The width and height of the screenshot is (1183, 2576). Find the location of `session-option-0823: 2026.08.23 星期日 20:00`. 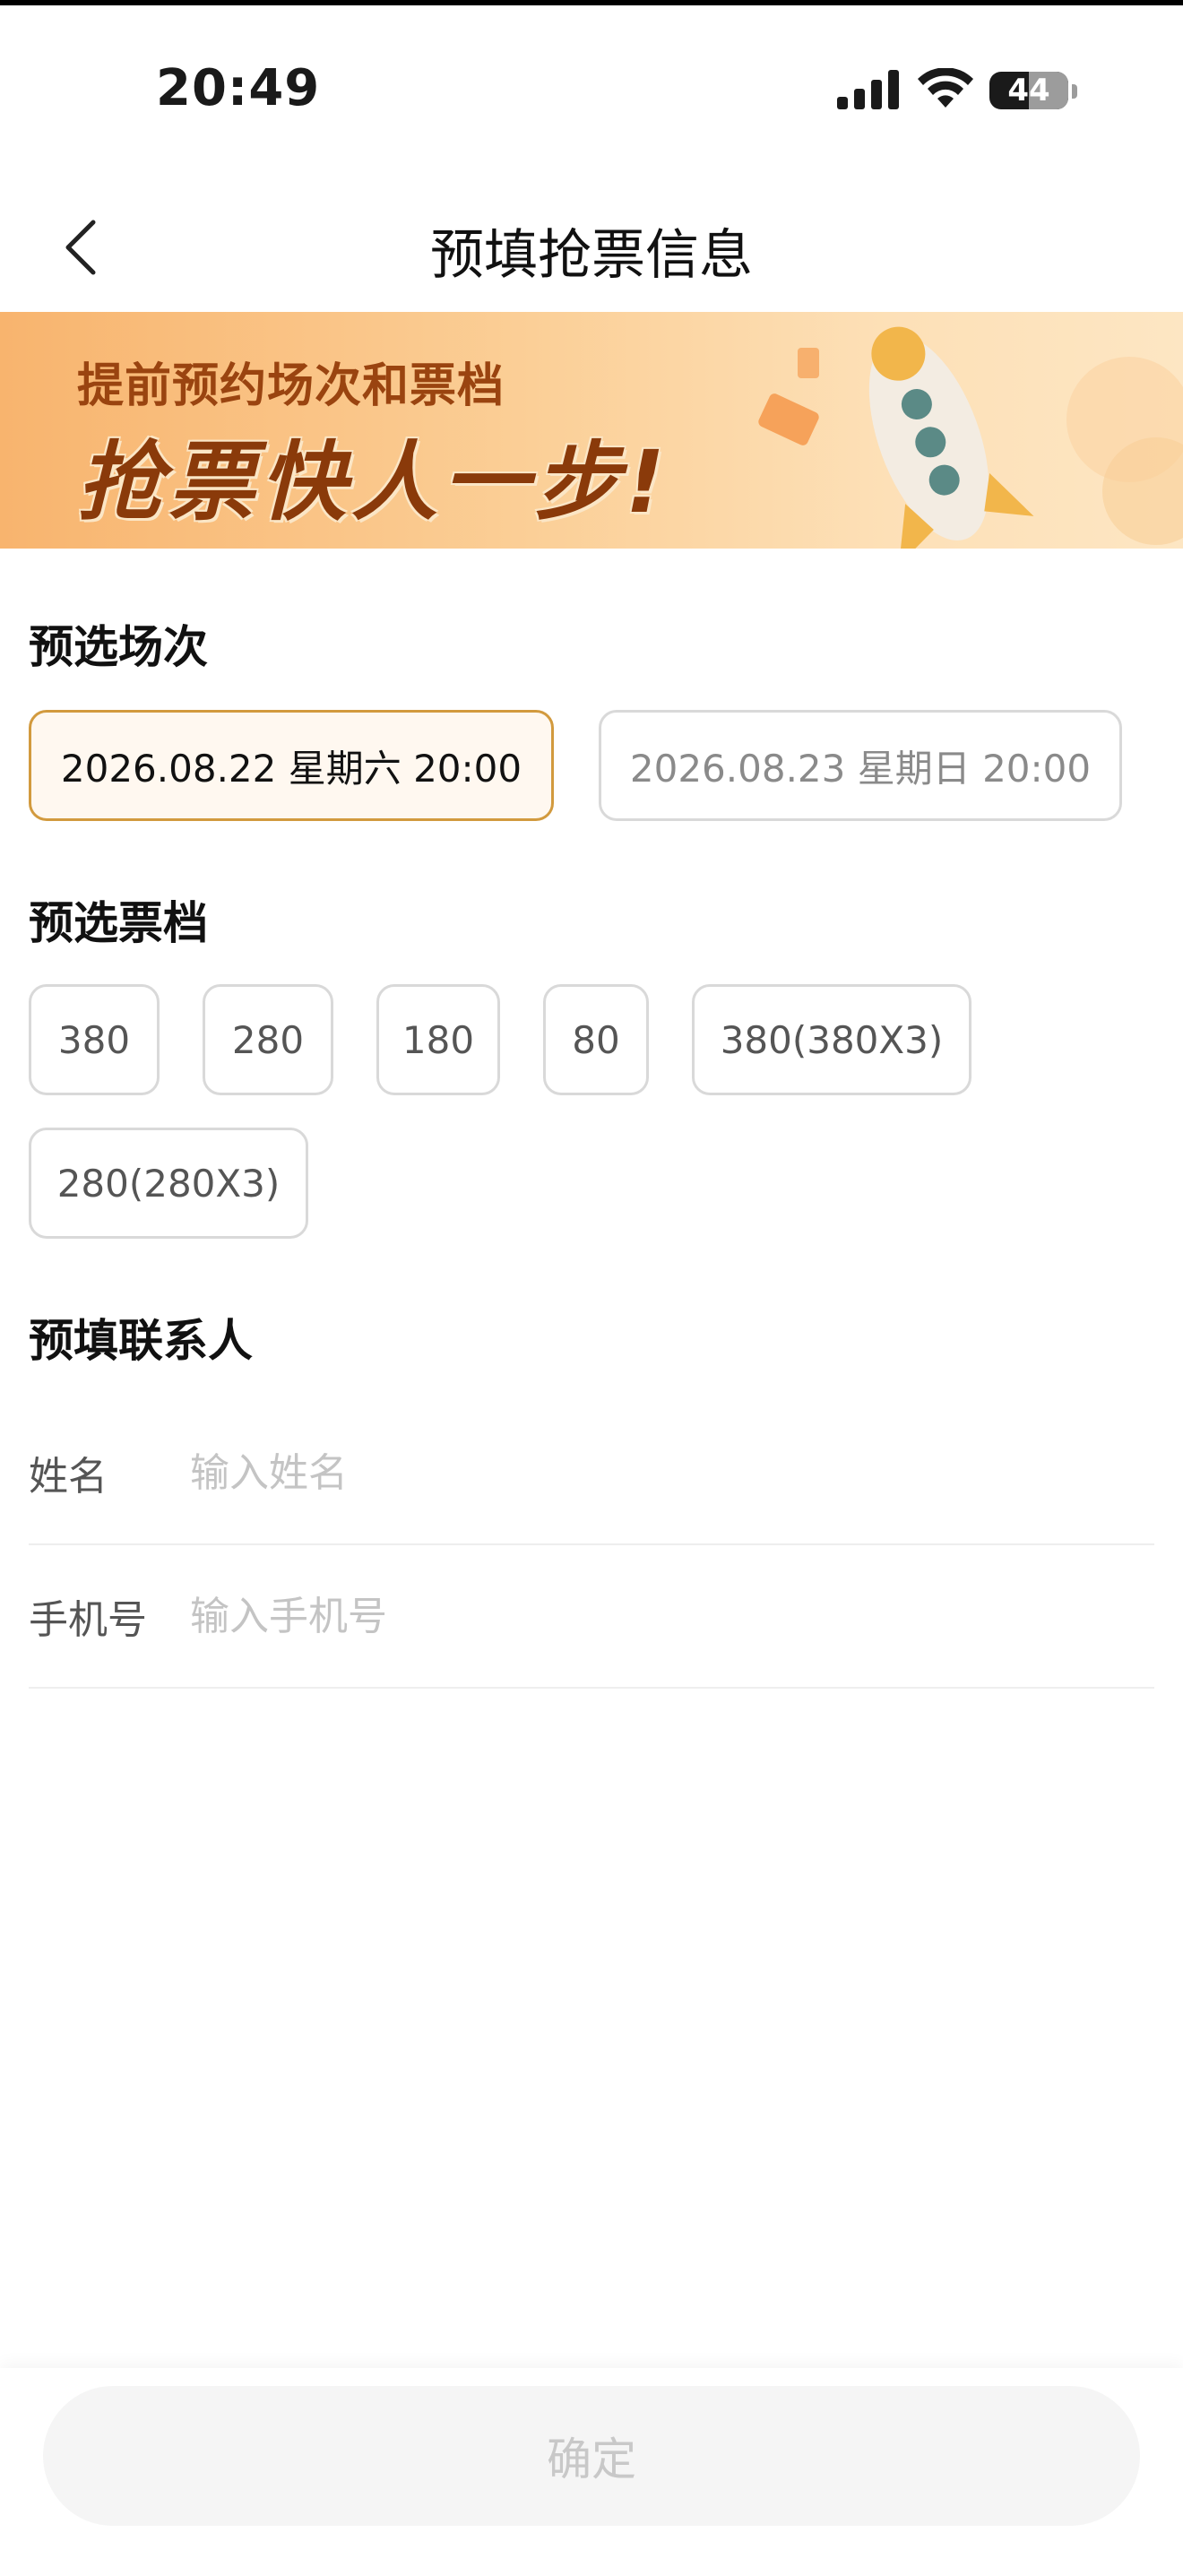

session-option-0823: 2026.08.23 星期日 20:00 is located at coordinates (861, 765).